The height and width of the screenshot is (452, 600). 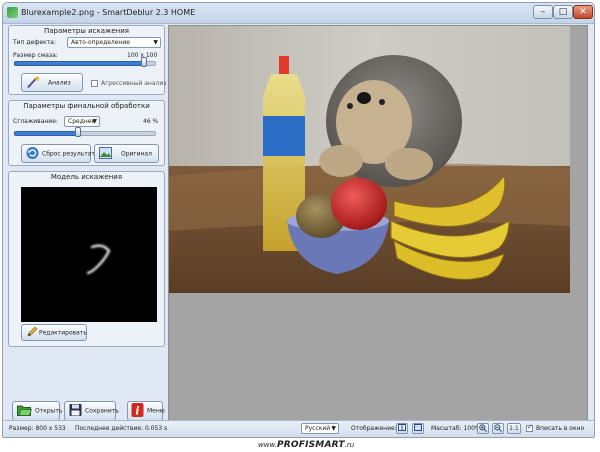 What do you see at coordinates (59, 82) in the screenshot?
I see `analyze-button-label: Анализ` at bounding box center [59, 82].